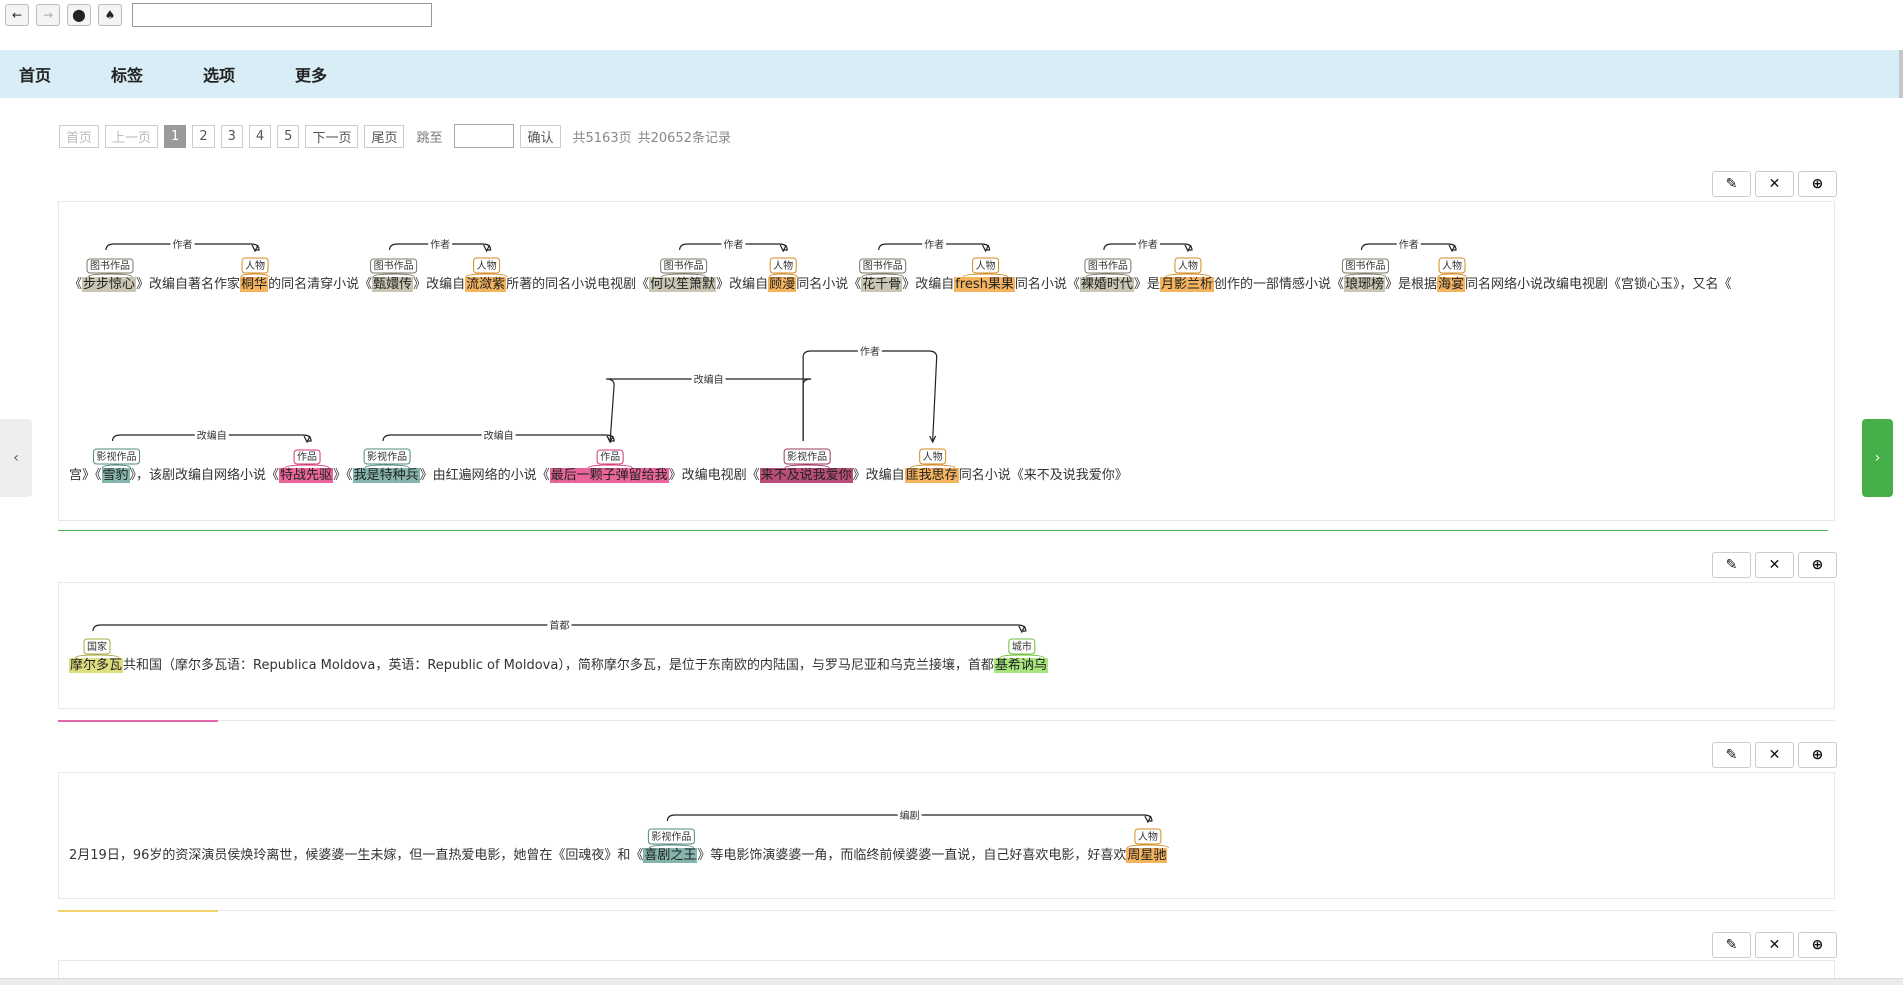 This screenshot has height=985, width=1903. Describe the element at coordinates (115, 475) in the screenshot. I see `entity-film: 雪豹` at that location.